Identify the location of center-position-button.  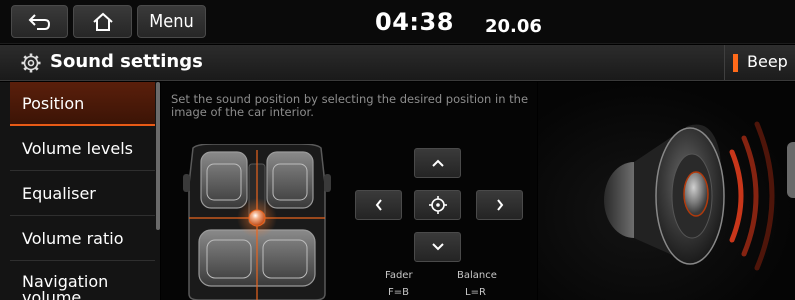
(437, 205).